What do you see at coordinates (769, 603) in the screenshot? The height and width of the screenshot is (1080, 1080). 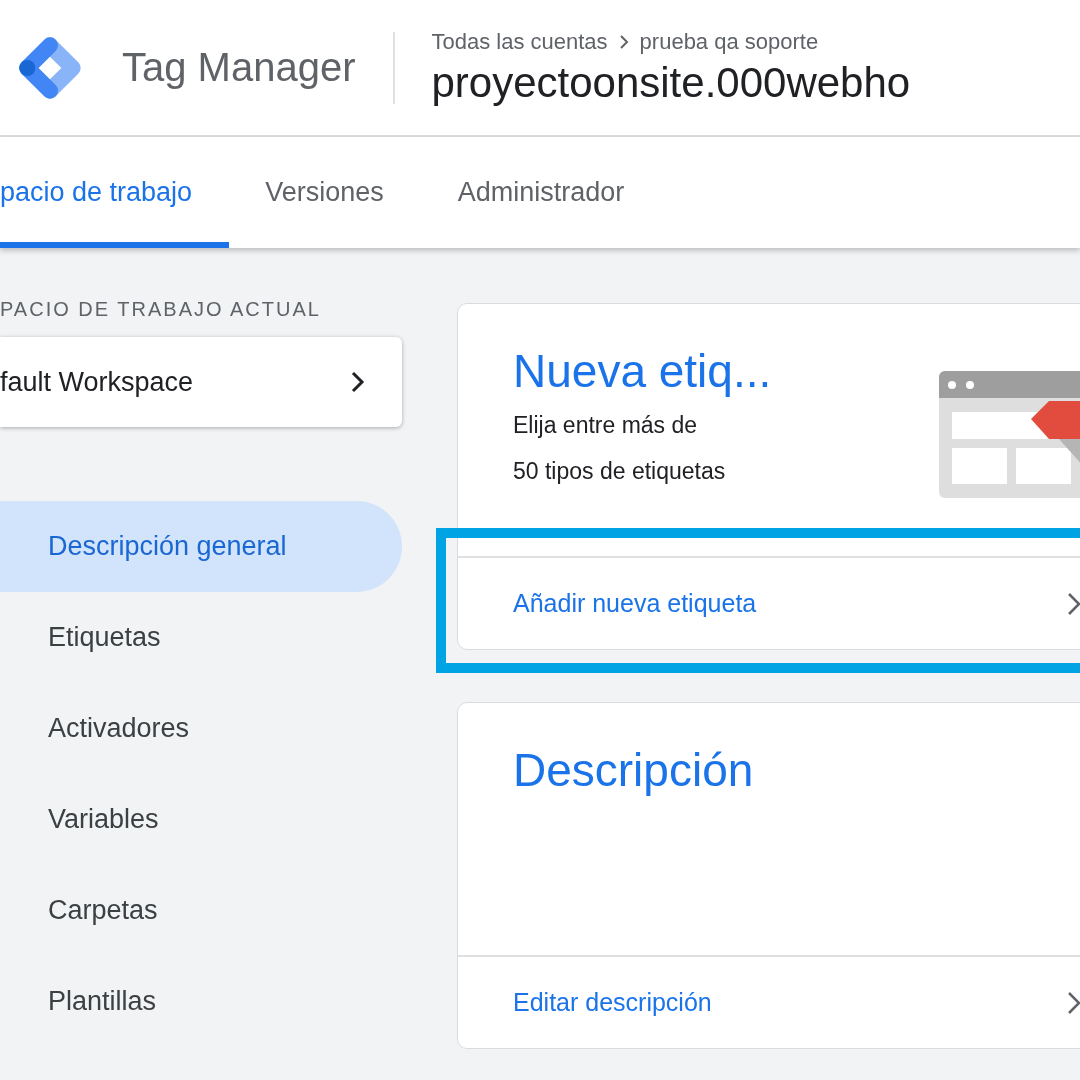 I see `card-link: Añadir nueva etiqueta` at bounding box center [769, 603].